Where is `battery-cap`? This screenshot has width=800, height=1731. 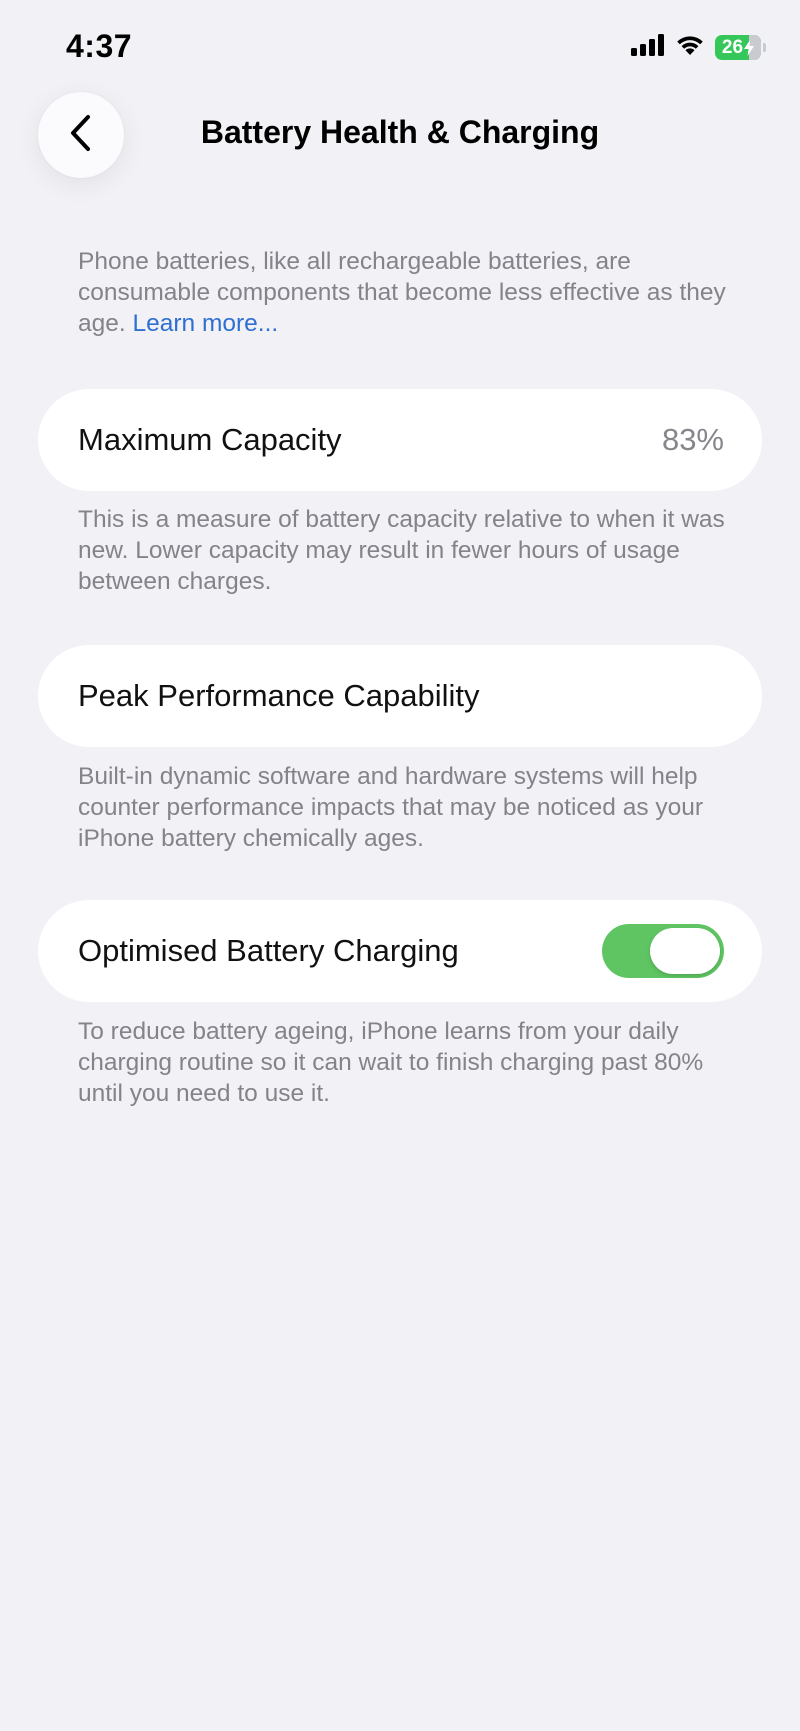 battery-cap is located at coordinates (764, 47).